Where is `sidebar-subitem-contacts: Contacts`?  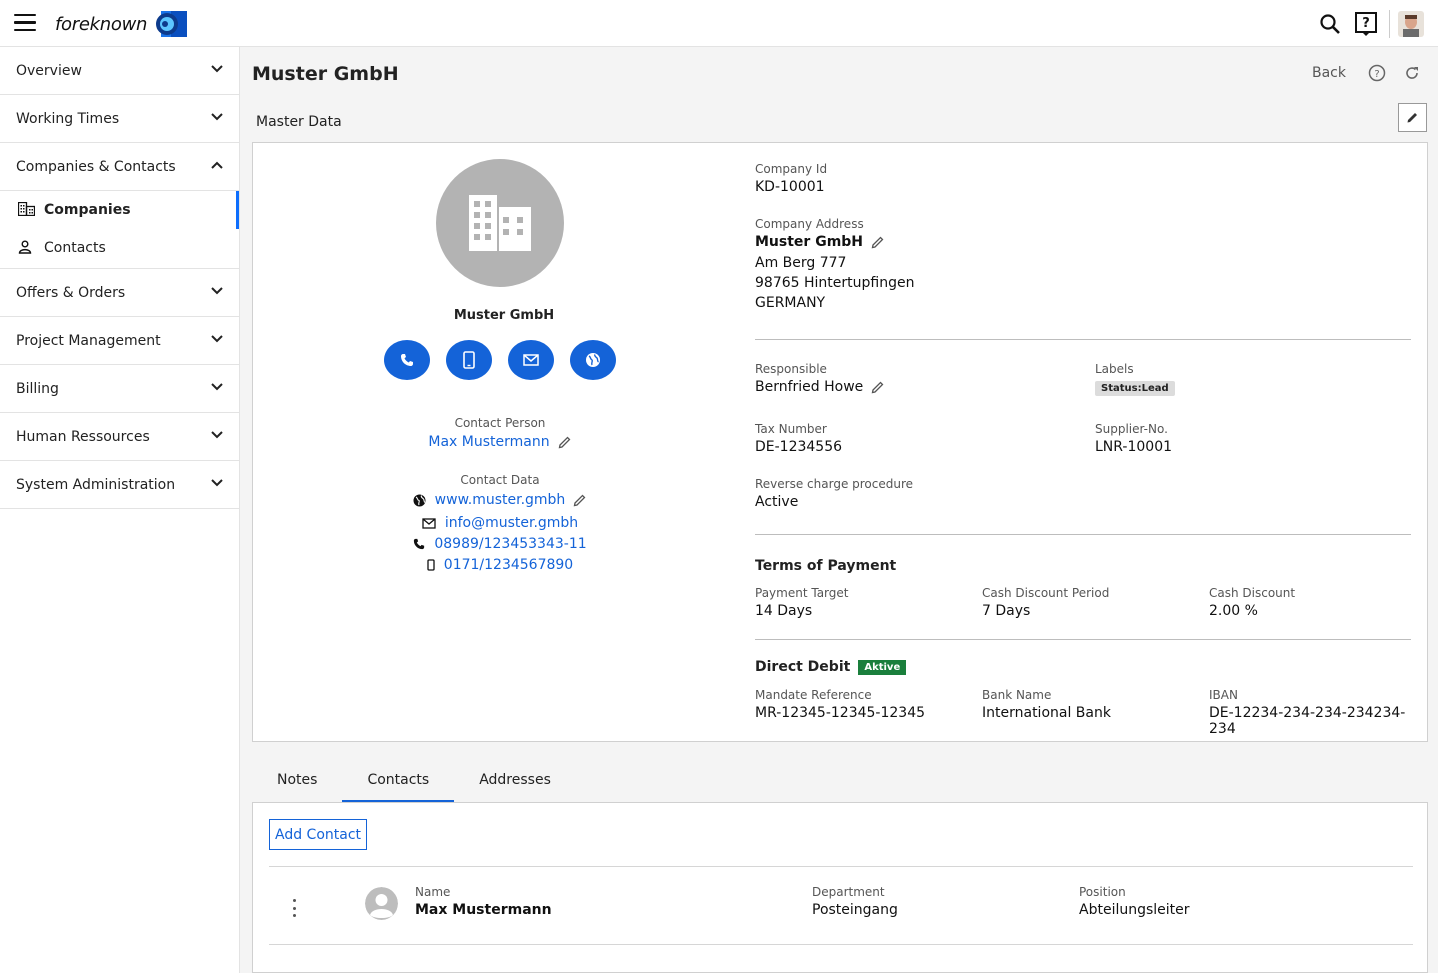
sidebar-subitem-contacts: Contacts is located at coordinates (119, 248).